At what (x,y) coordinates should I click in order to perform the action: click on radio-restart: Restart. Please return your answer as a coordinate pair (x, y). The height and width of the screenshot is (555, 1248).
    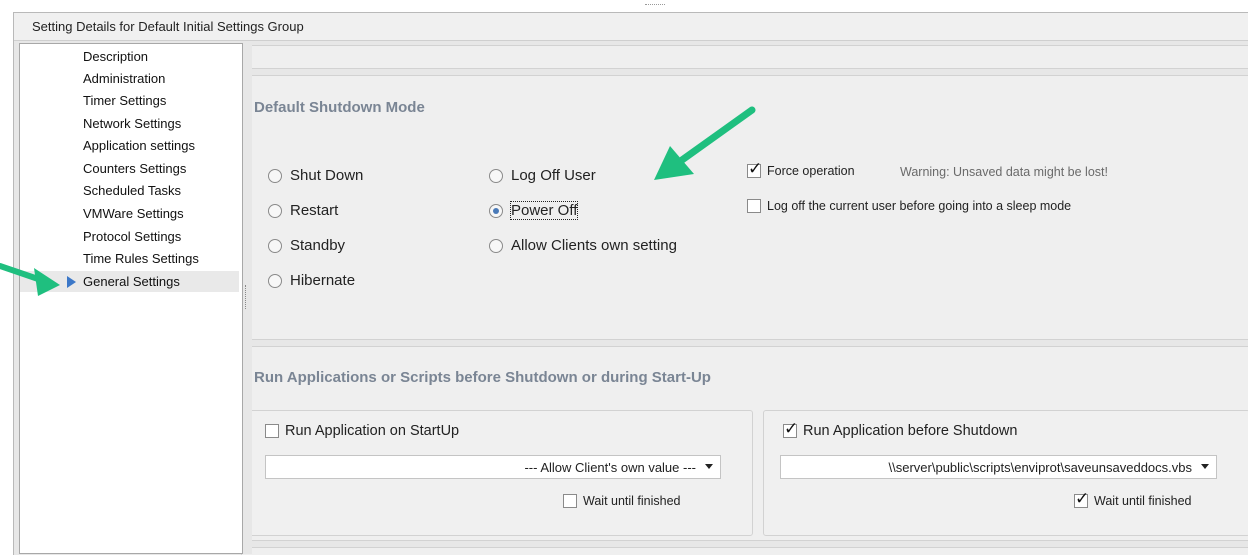
    Looking at the image, I should click on (303, 210).